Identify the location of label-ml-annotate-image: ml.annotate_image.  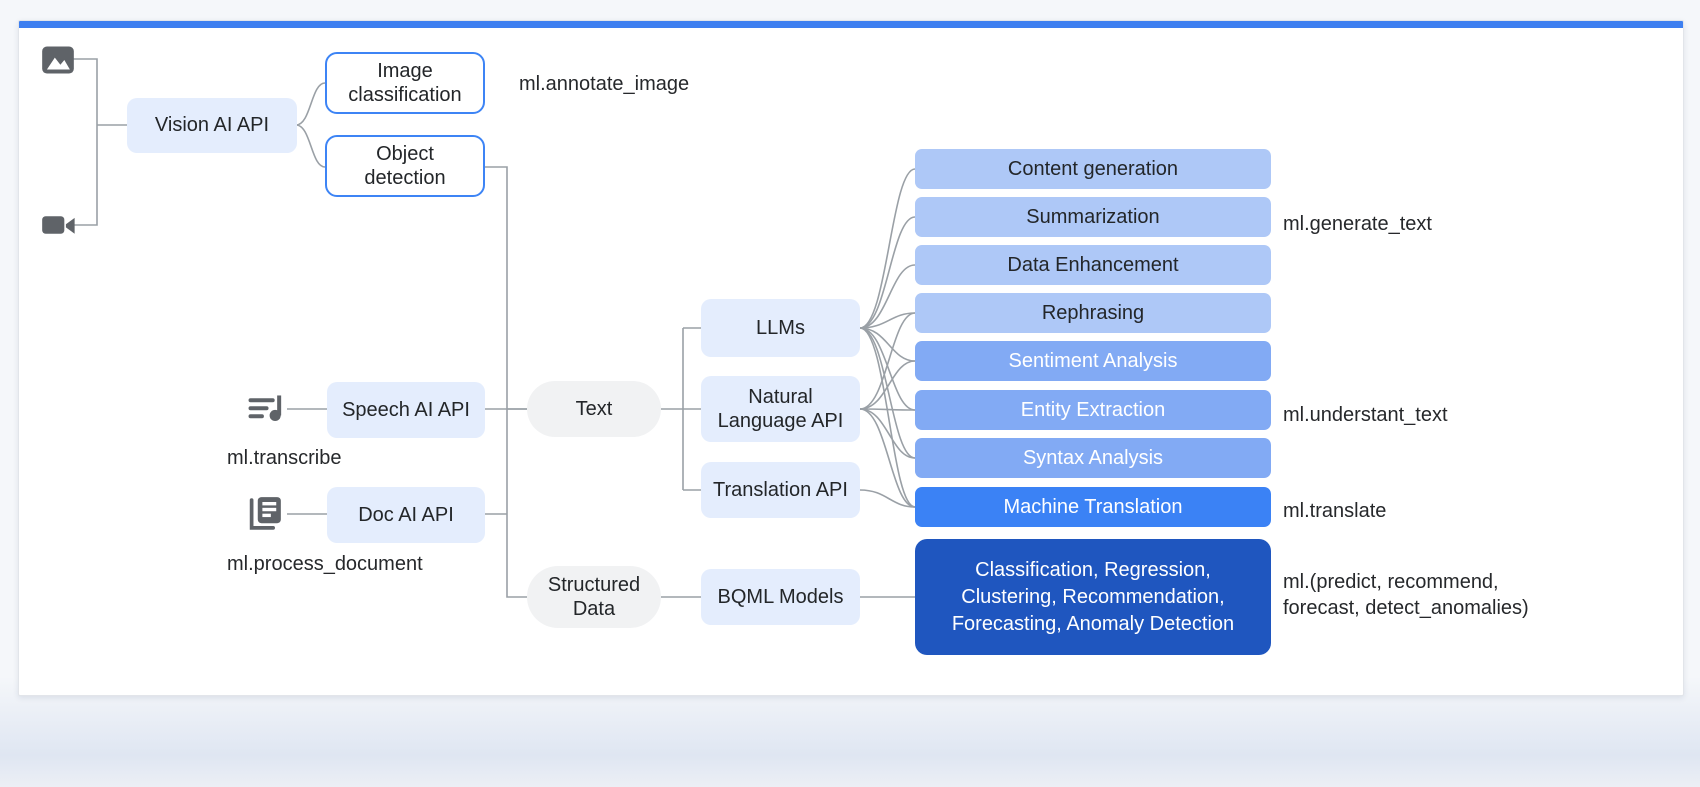
(604, 84).